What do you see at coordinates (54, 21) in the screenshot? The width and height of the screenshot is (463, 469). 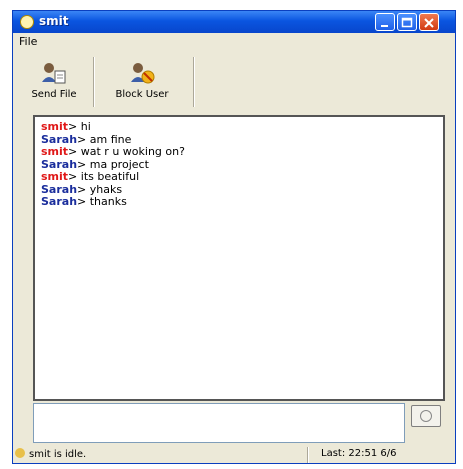 I see `window-title: smit` at bounding box center [54, 21].